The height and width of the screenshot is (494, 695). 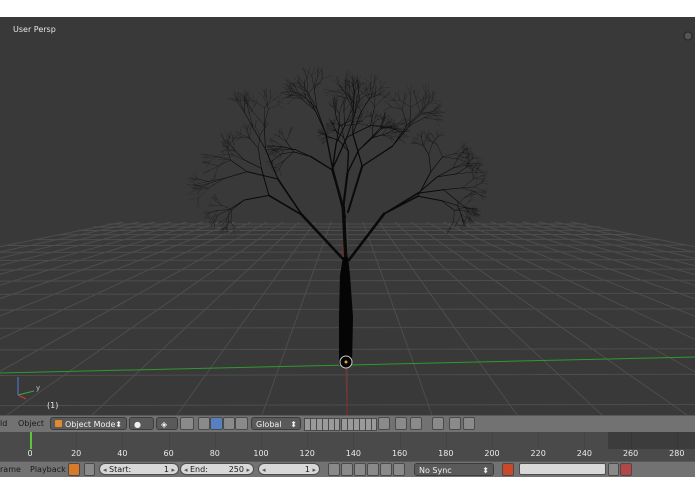 What do you see at coordinates (399, 469) in the screenshot?
I see `jump-end-button` at bounding box center [399, 469].